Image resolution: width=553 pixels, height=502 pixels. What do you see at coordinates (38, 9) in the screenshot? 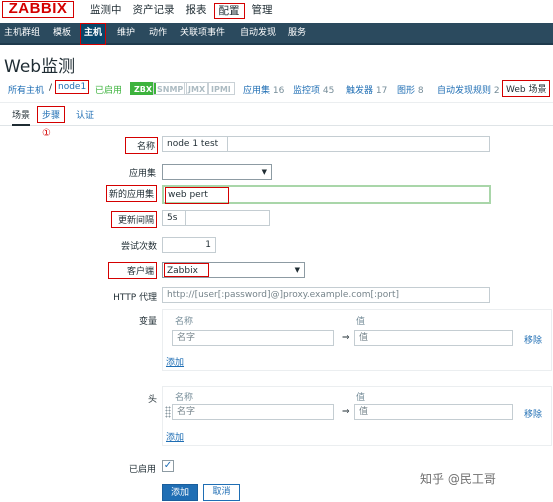
I see `zabbix-logo: ZABBIX` at bounding box center [38, 9].